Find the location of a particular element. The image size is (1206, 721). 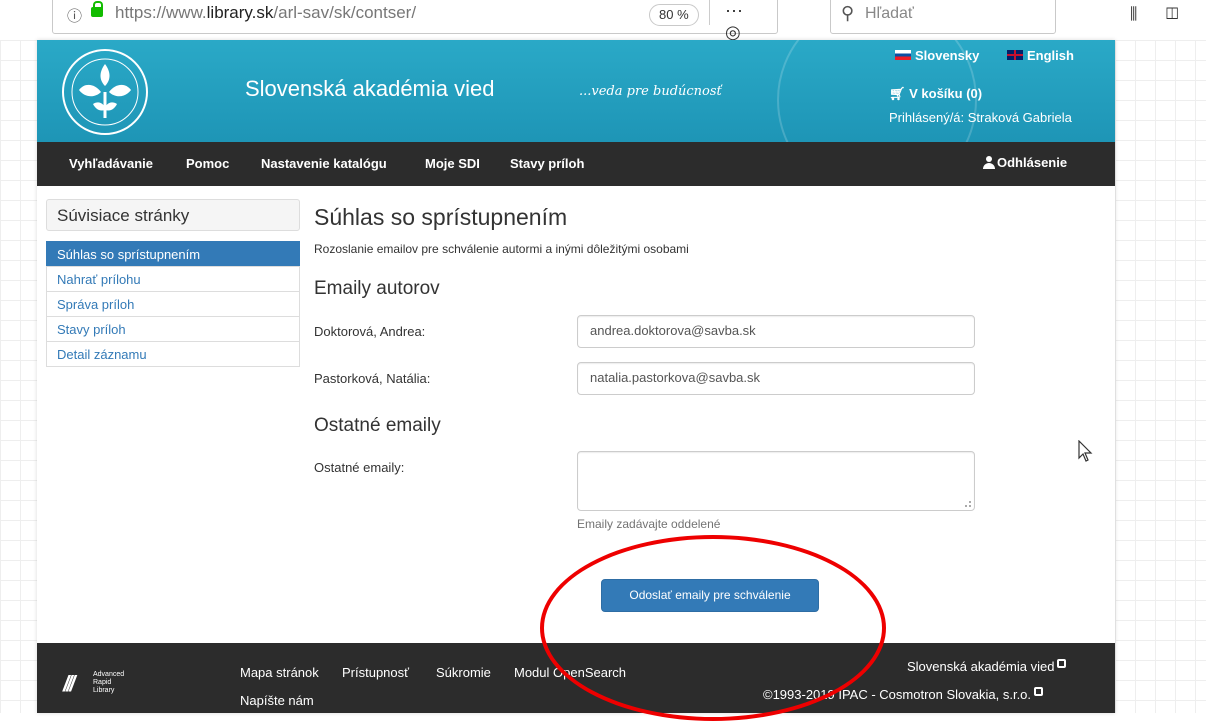

author-name-label: Pastorková, Natália: is located at coordinates (372, 378).